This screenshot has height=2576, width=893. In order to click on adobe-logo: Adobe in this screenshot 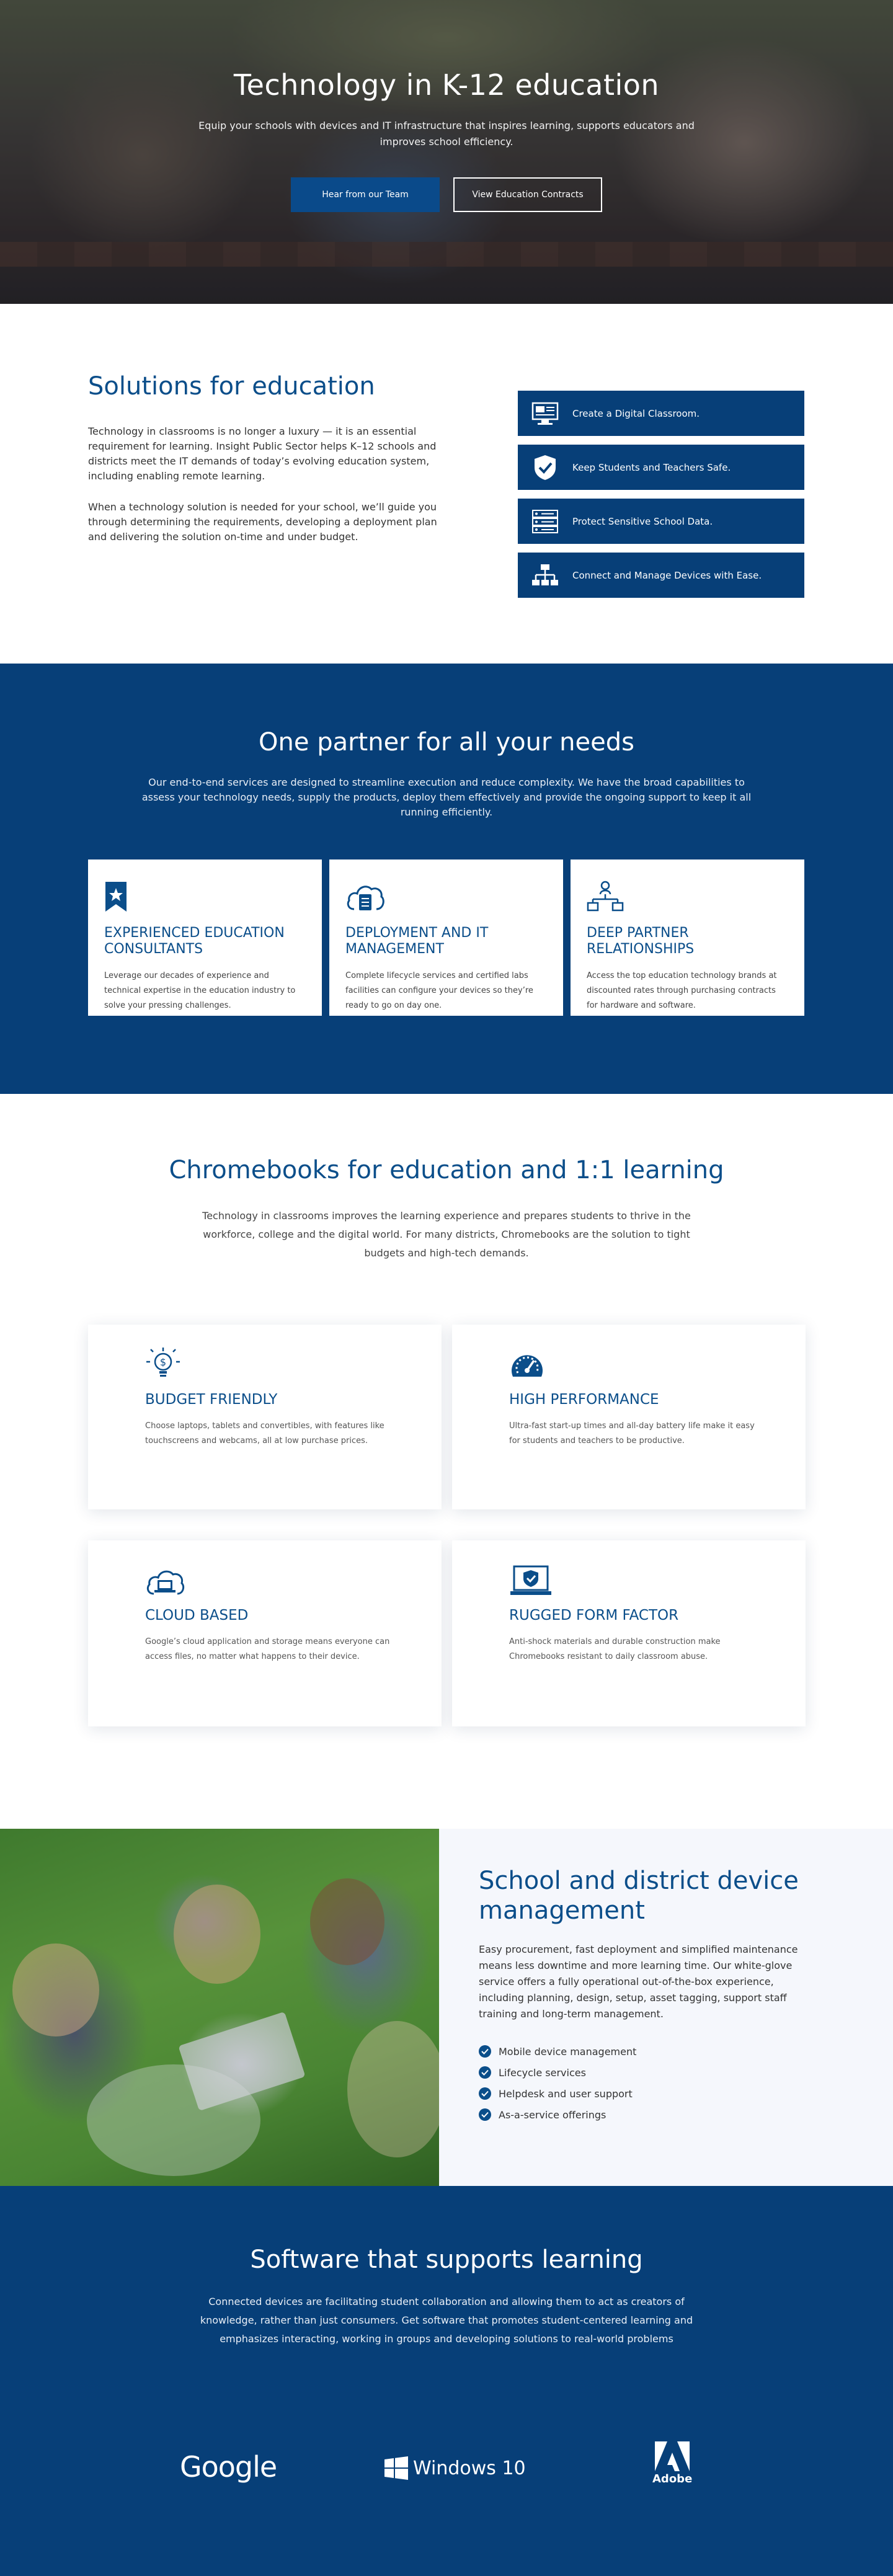, I will do `click(672, 2463)`.